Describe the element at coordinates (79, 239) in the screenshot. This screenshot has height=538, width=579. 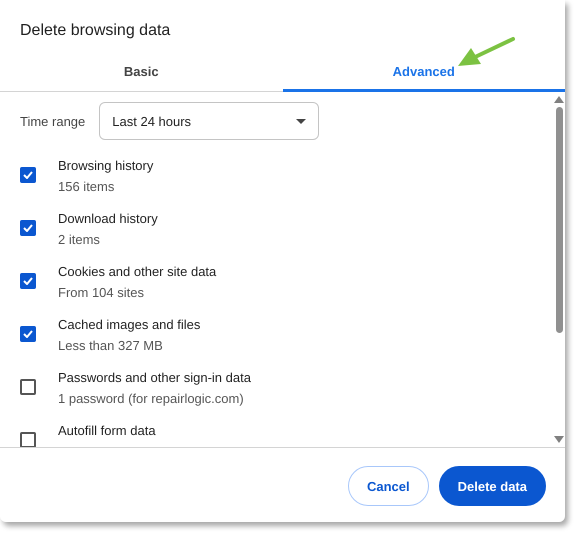
I see `option-detail: 2 items` at that location.